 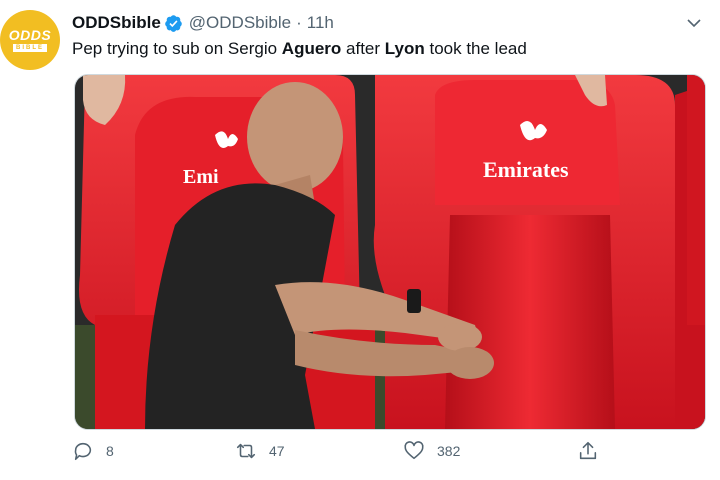 What do you see at coordinates (320, 23) in the screenshot?
I see `timestamp: 11h` at bounding box center [320, 23].